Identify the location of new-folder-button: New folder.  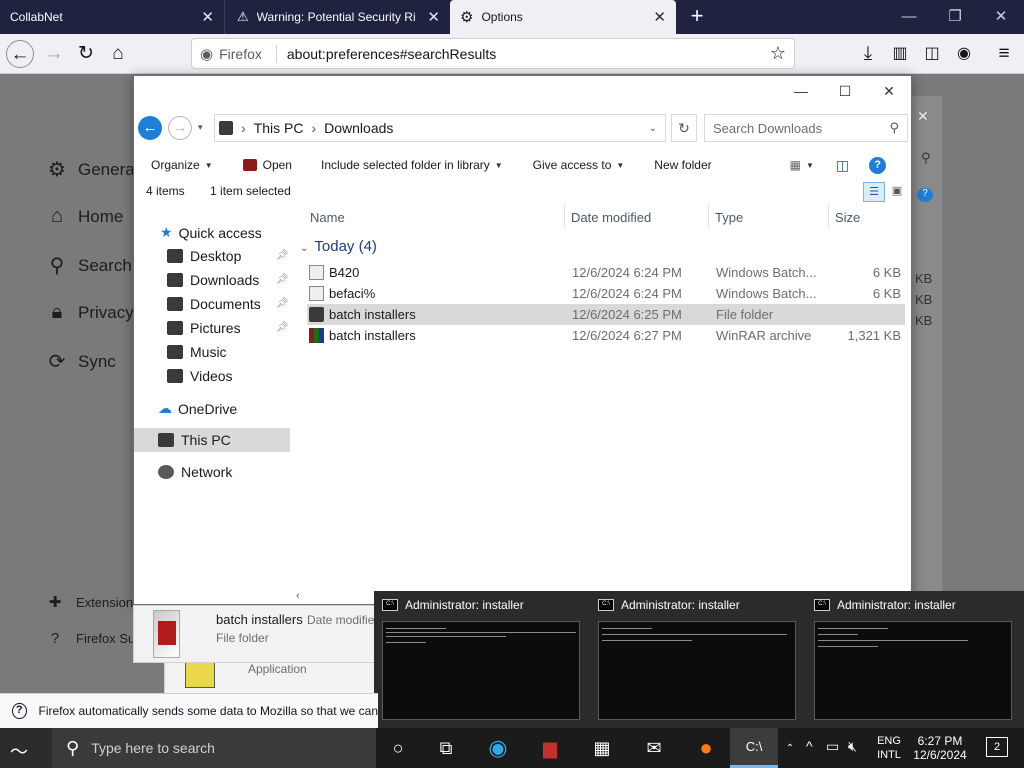
(682, 165).